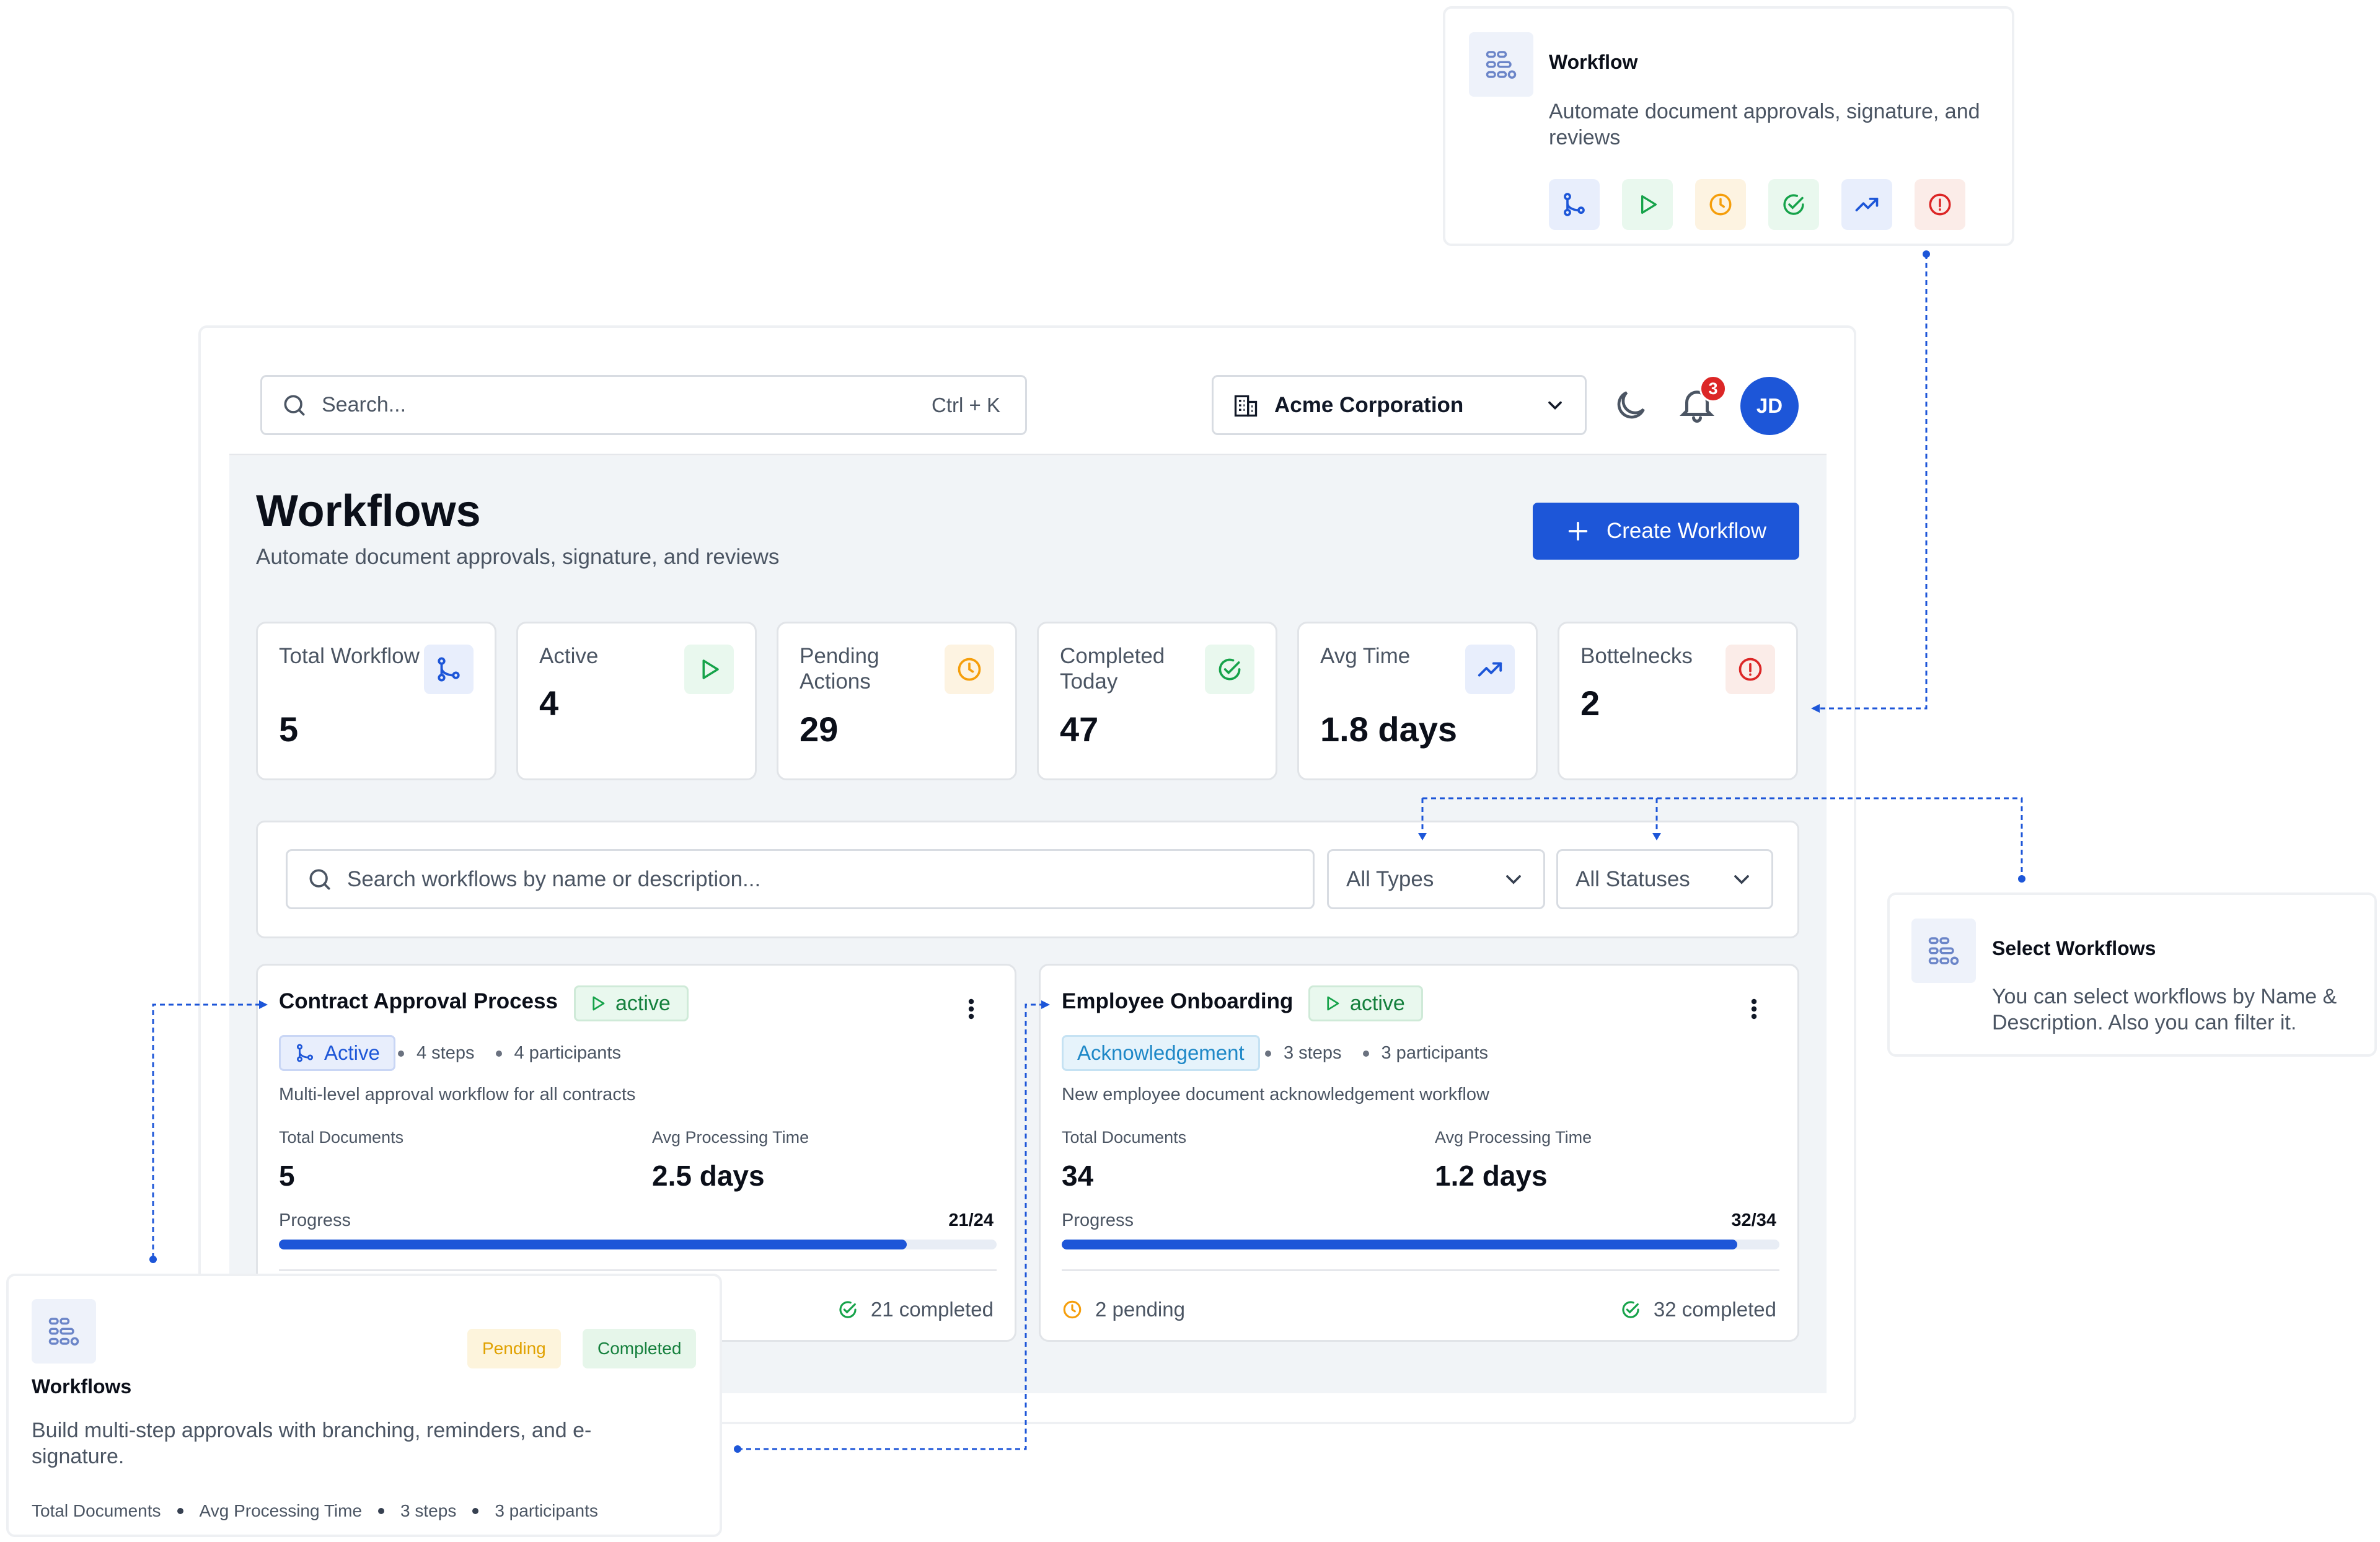  Describe the element at coordinates (1873, 482) in the screenshot. I see `connector-workflow-callout` at that location.